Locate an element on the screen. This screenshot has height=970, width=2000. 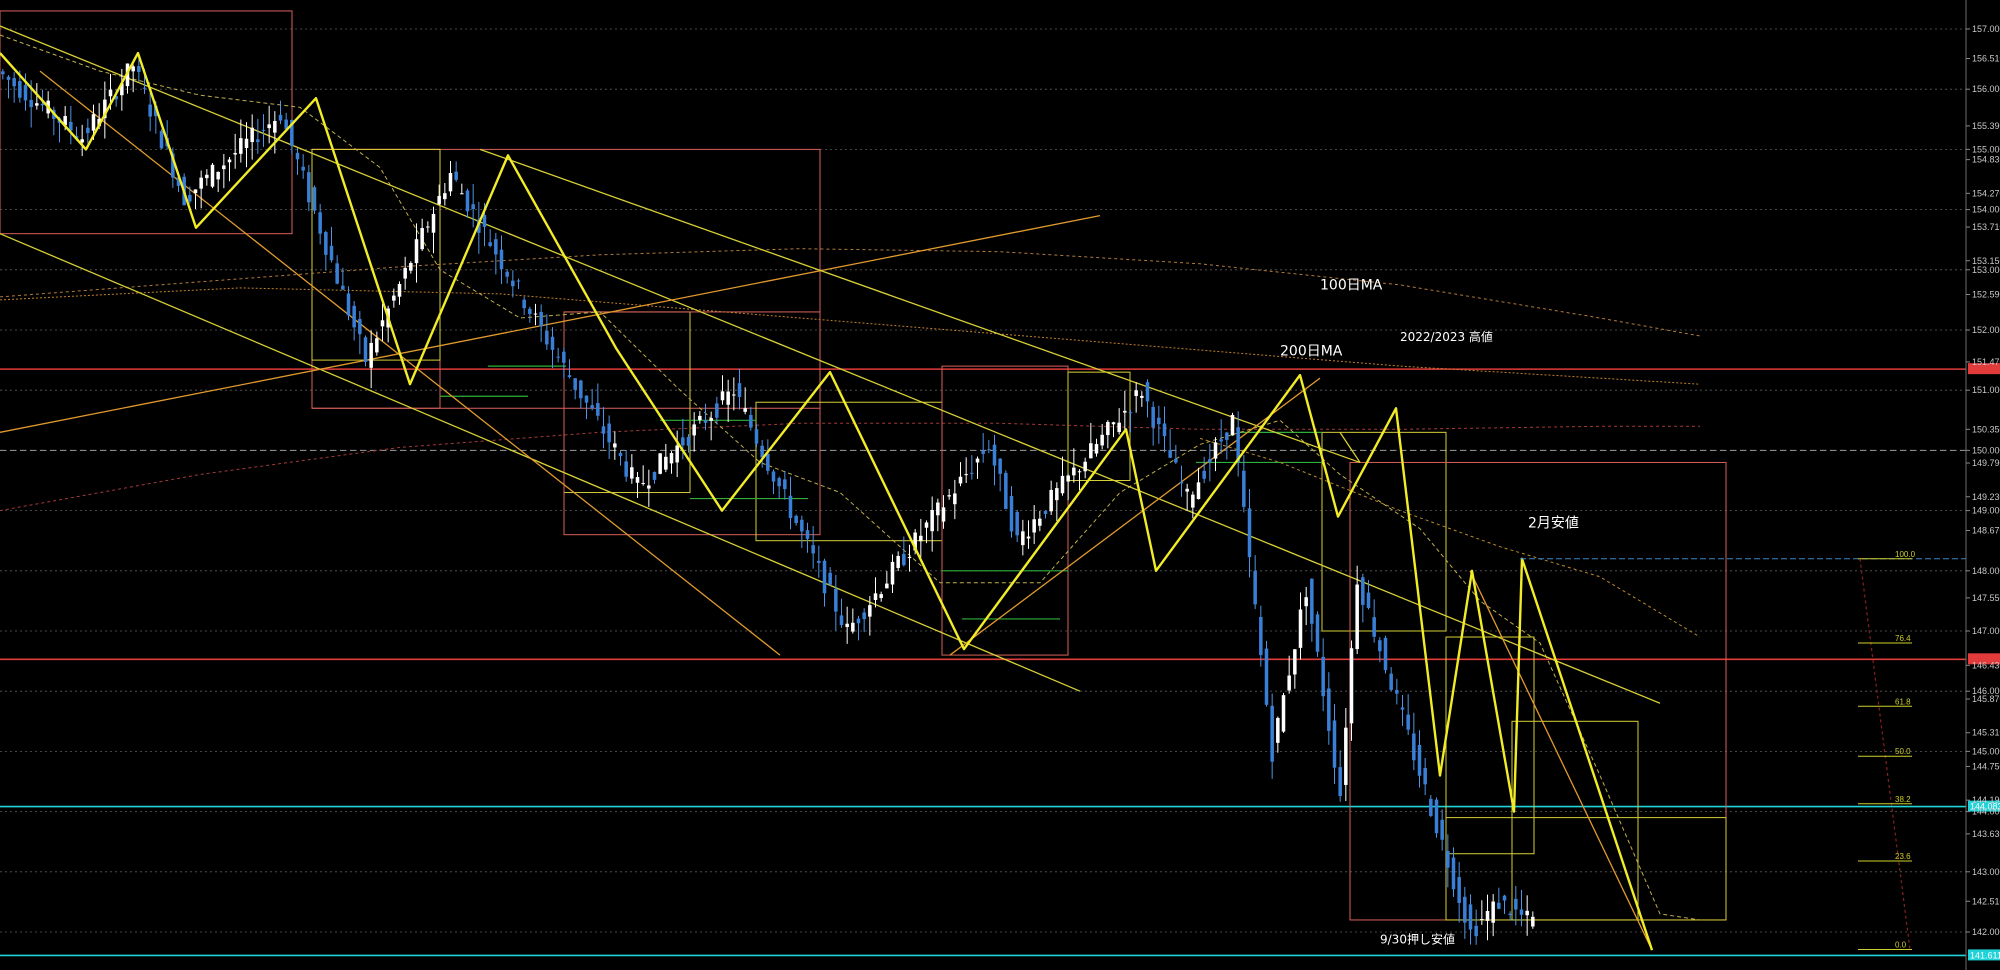
fib-level-label: 23.6 is located at coordinates (1903, 856).